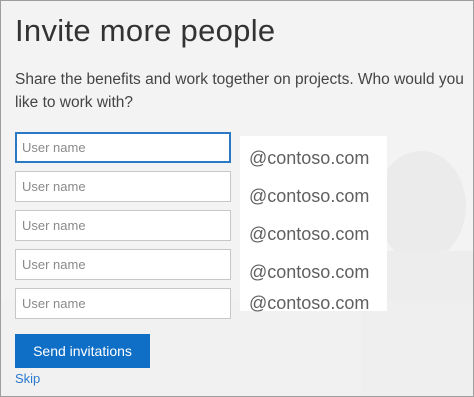 This screenshot has width=474, height=397. I want to click on domain-suffix-5: @contoso.com, so click(309, 303).